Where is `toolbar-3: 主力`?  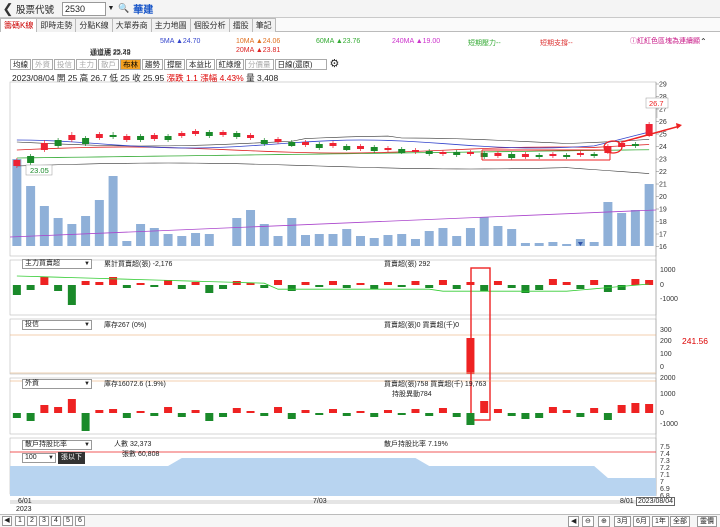
toolbar-3: 主力 is located at coordinates (86, 64).